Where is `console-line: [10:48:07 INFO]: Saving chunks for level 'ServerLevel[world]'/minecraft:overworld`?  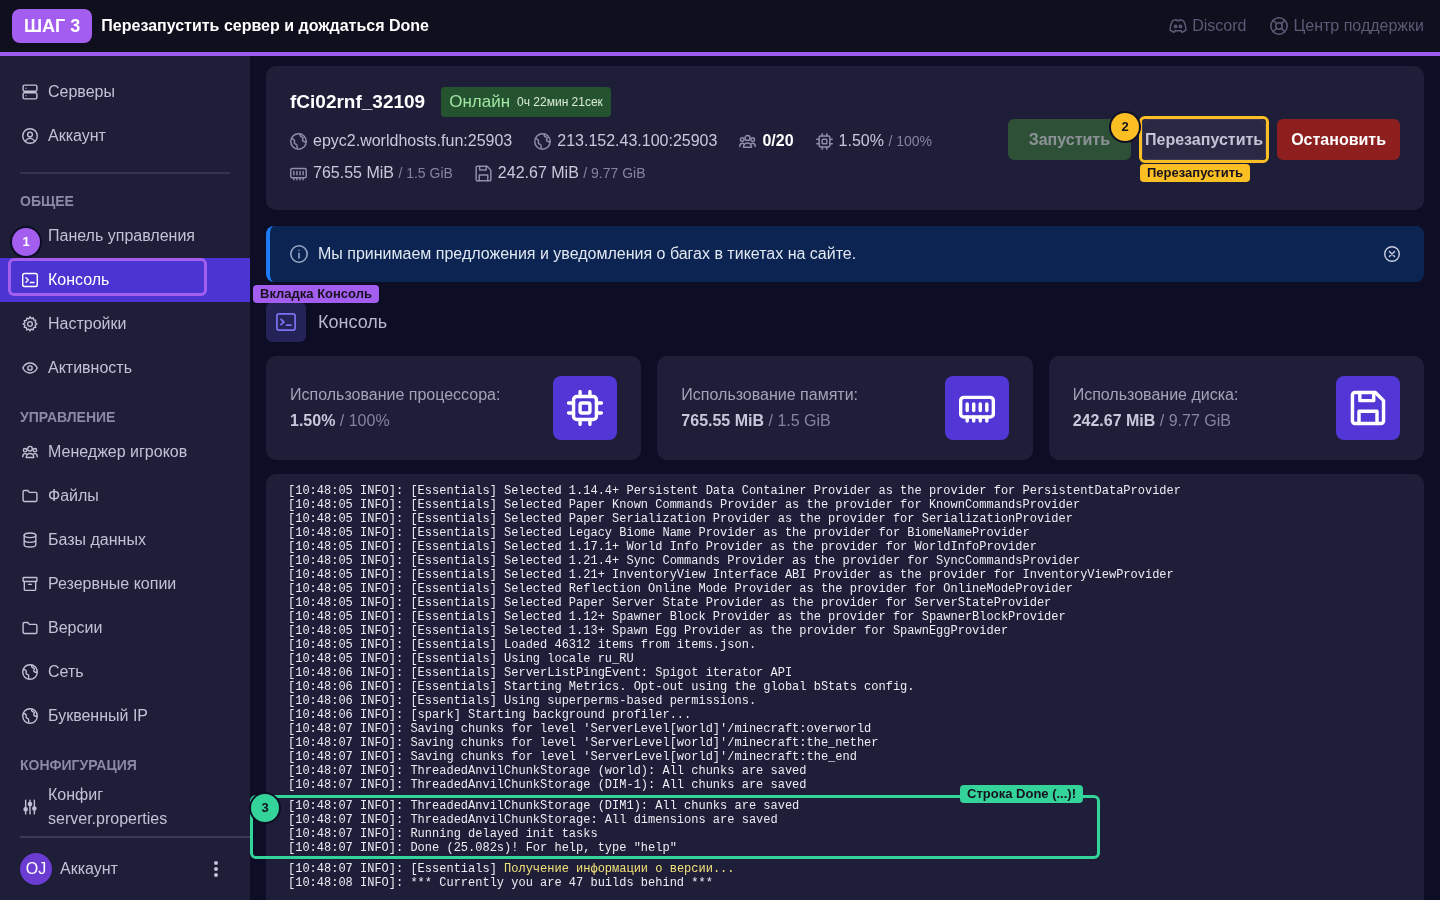 console-line: [10:48:07 INFO]: Saving chunks for level 'ServerLevel[world]'/minecraft:overworld is located at coordinates (580, 729).